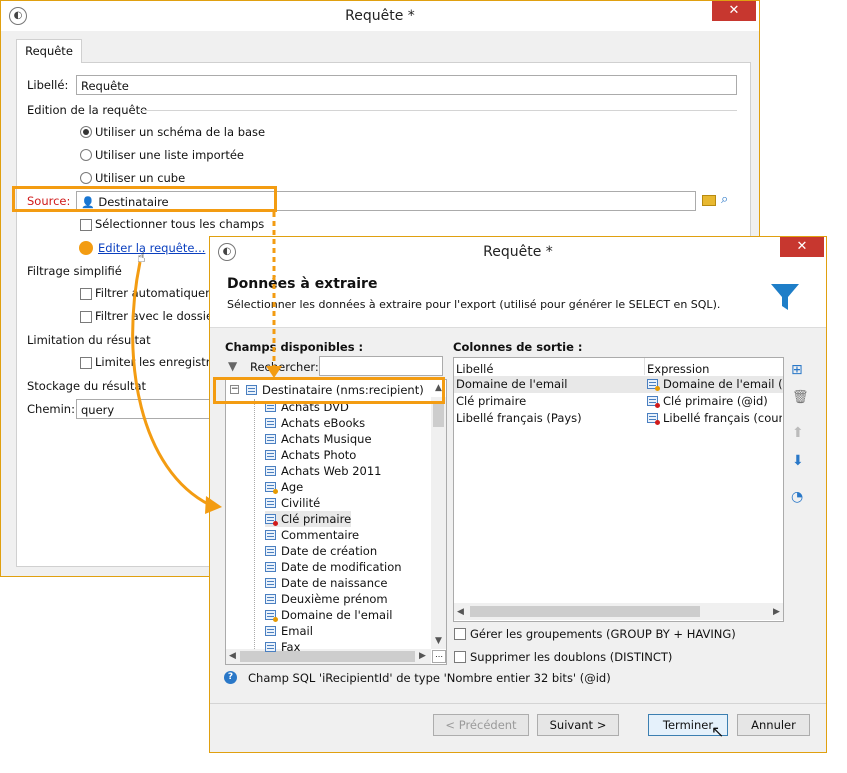  Describe the element at coordinates (141, 258) in the screenshot. I see `hand-cursor-icon: ☝` at that location.